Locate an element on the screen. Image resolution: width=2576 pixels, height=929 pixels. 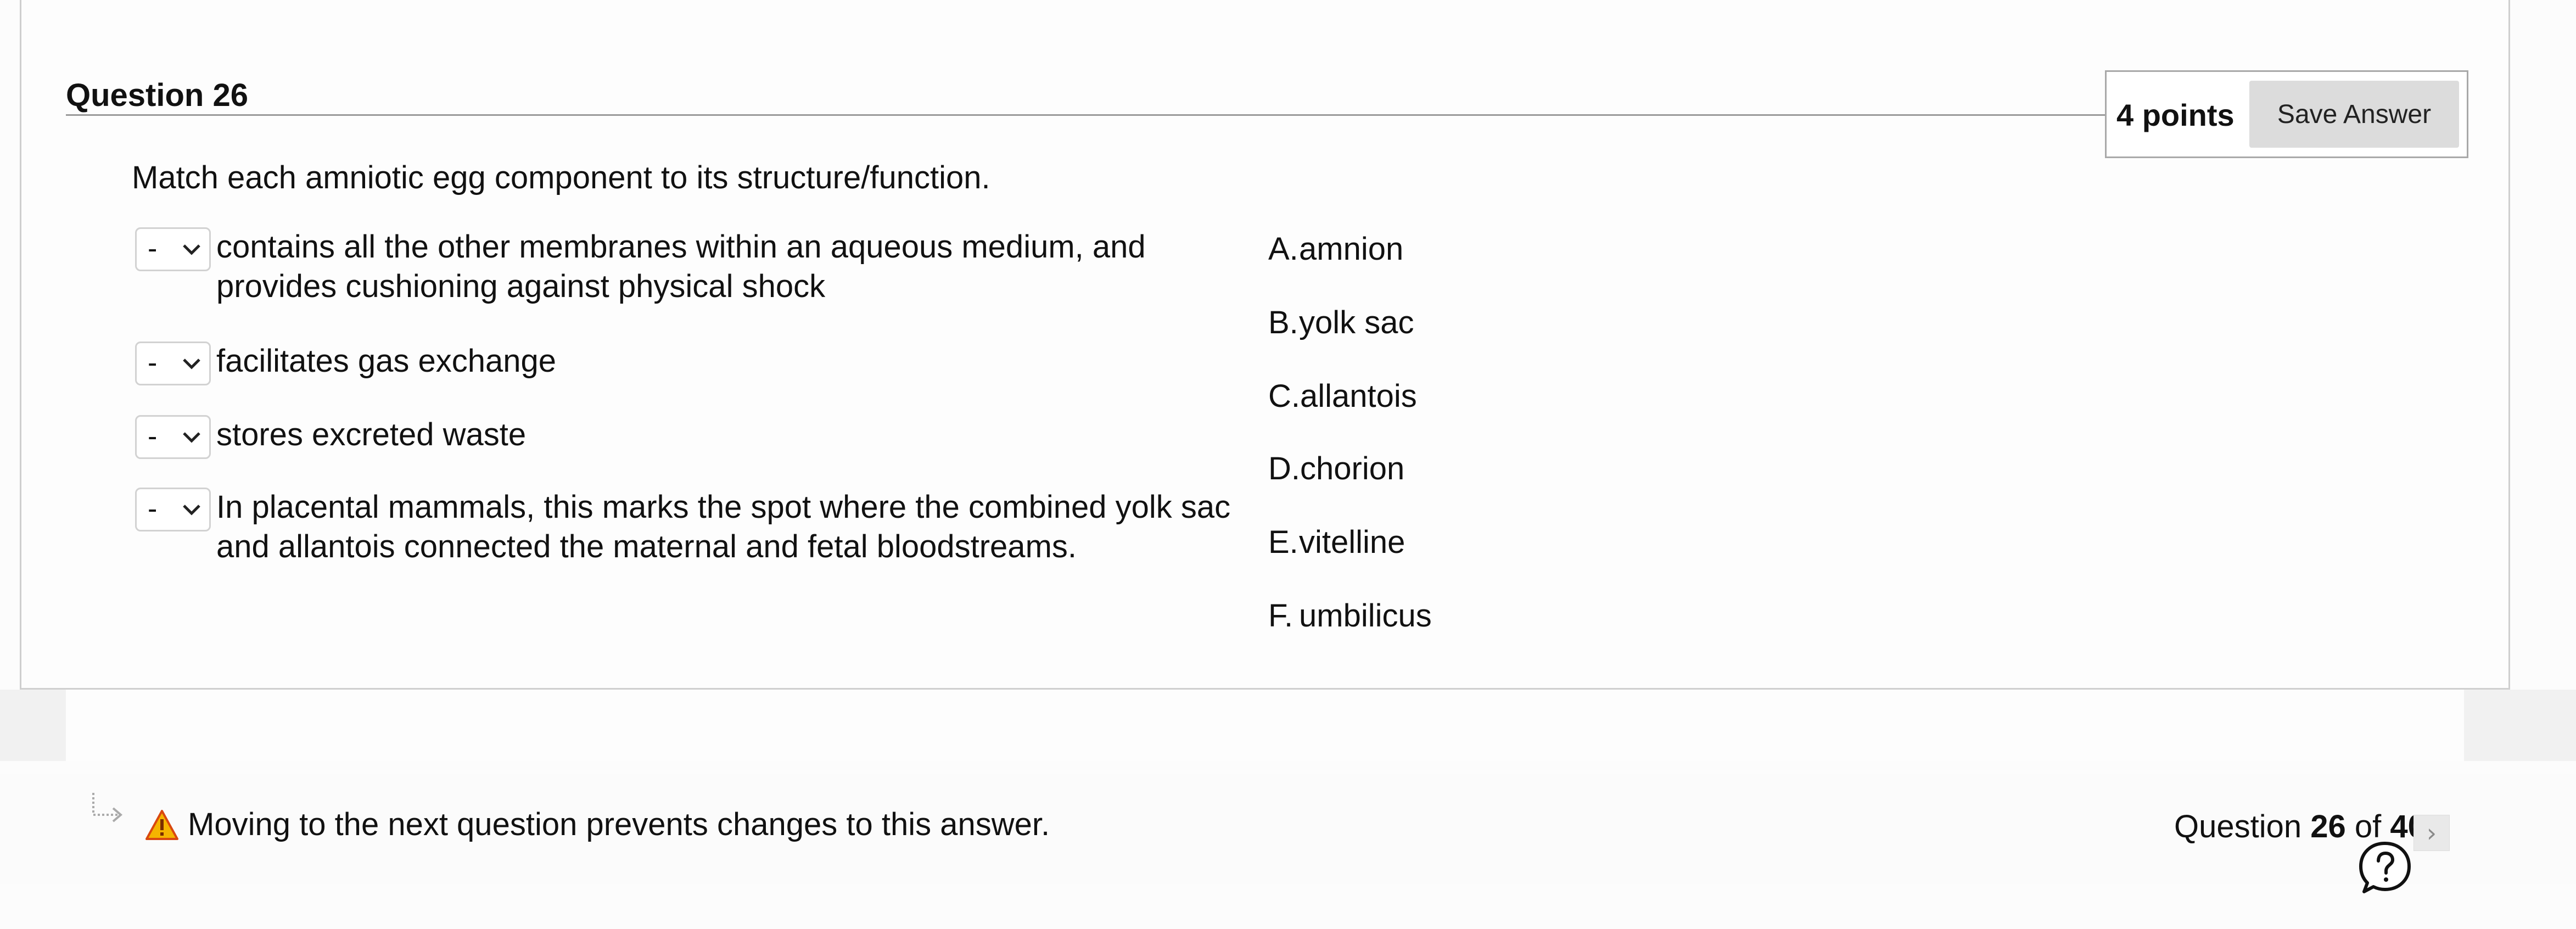
current-question-number: 26 is located at coordinates (2328, 826).